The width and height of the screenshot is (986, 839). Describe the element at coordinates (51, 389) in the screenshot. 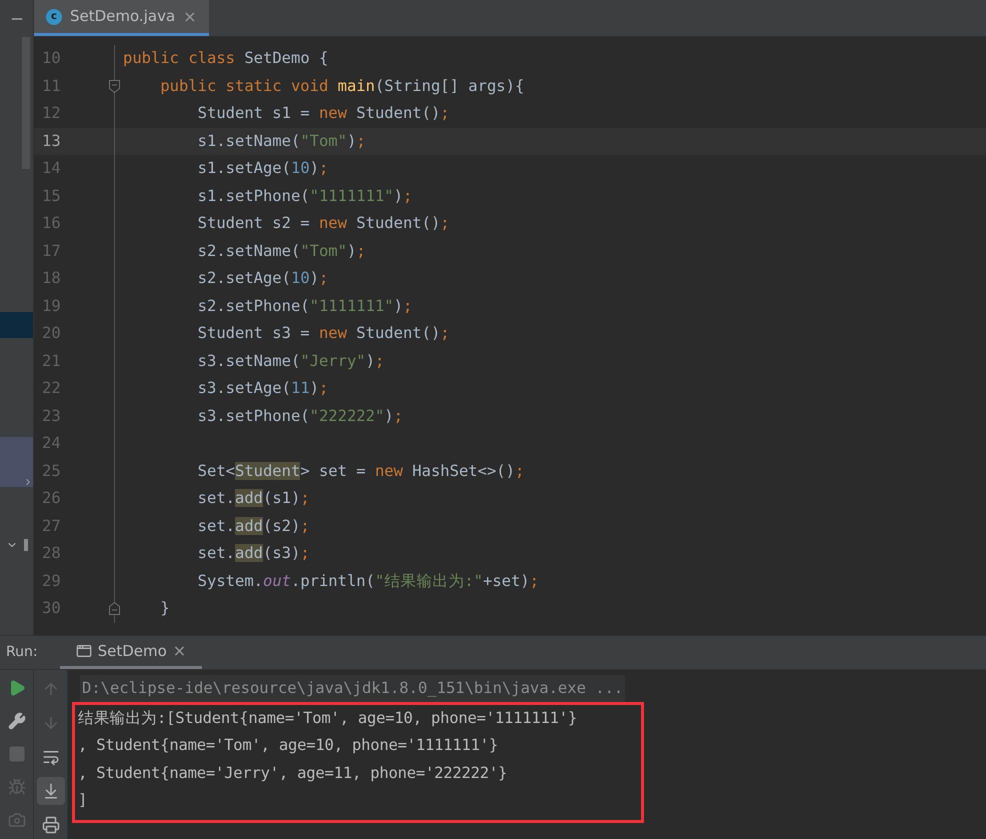

I see `line-number: 22` at that location.